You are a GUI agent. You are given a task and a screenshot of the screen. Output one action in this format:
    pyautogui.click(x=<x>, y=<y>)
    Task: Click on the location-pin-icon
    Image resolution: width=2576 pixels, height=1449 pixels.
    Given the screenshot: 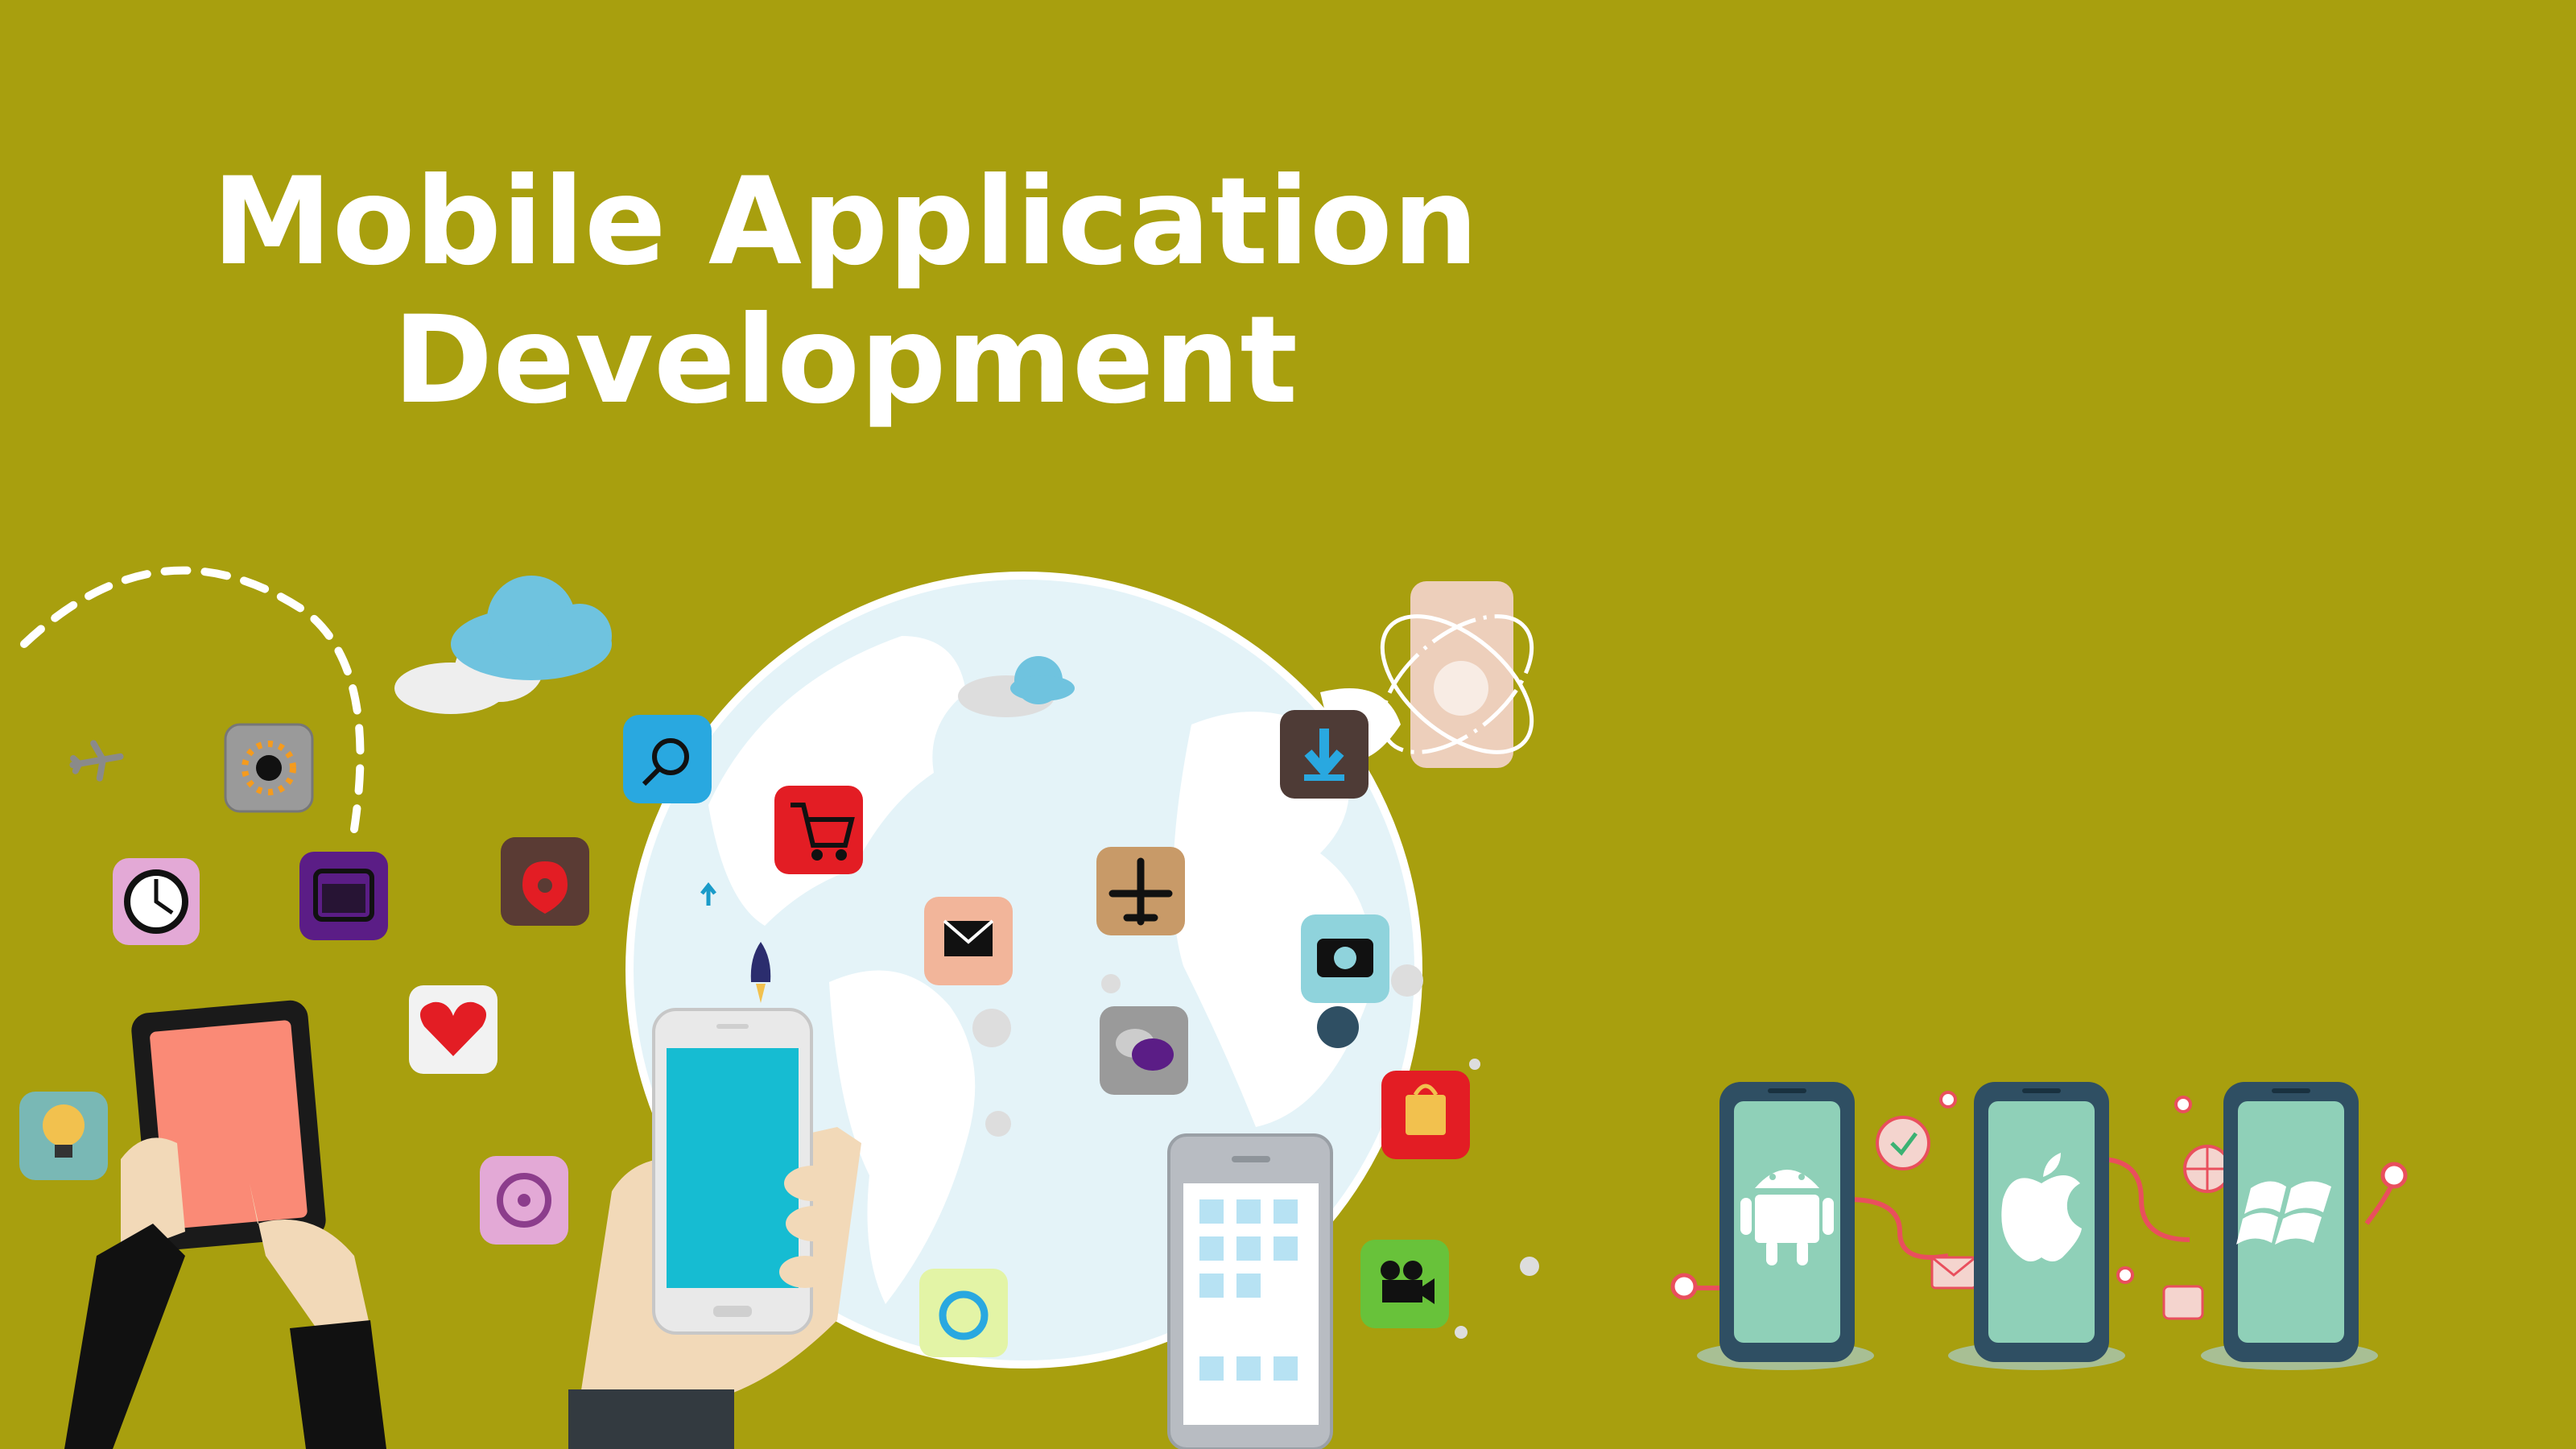 What is the action you would take?
    pyautogui.click(x=545, y=882)
    